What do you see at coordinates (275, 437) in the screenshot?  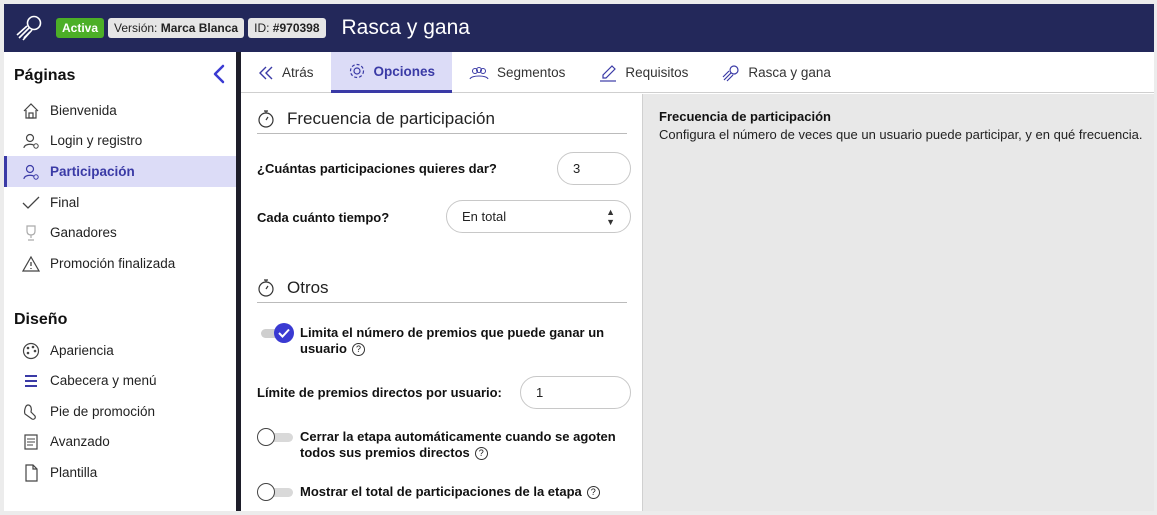 I see `auto-close-toggle` at bounding box center [275, 437].